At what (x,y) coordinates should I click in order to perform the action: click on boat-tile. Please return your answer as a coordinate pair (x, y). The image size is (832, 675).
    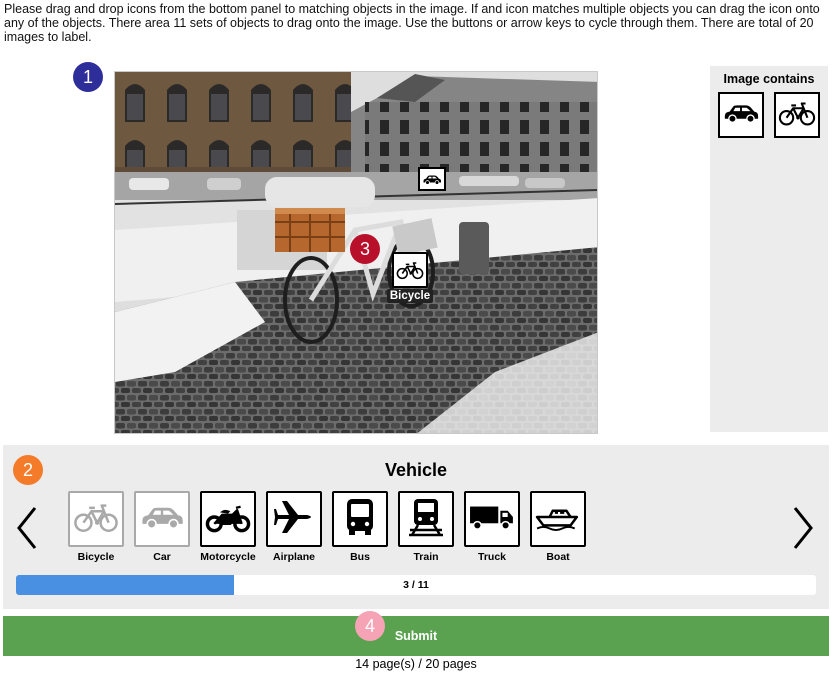
    Looking at the image, I should click on (558, 519).